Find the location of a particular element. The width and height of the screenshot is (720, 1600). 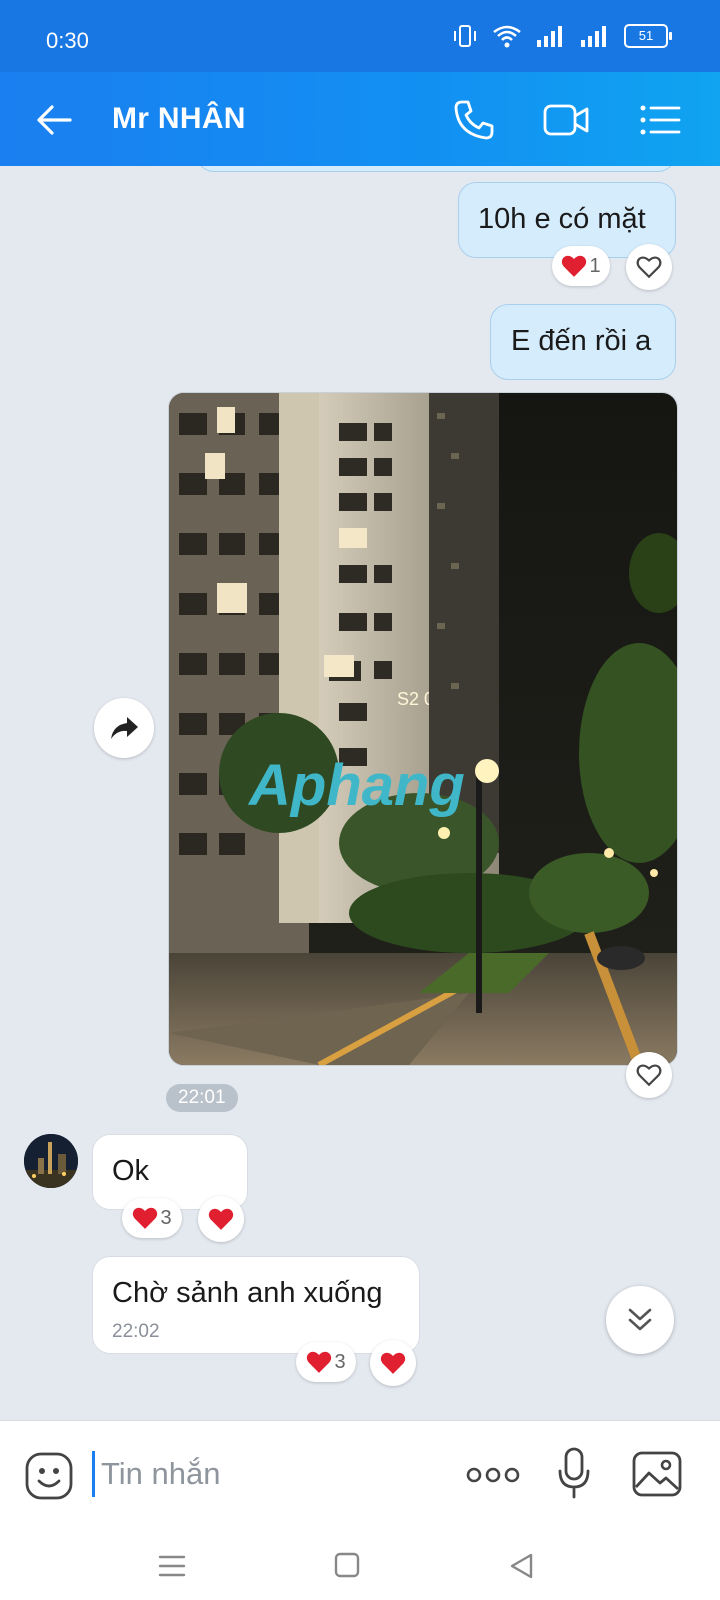

forward-button is located at coordinates (124, 728).